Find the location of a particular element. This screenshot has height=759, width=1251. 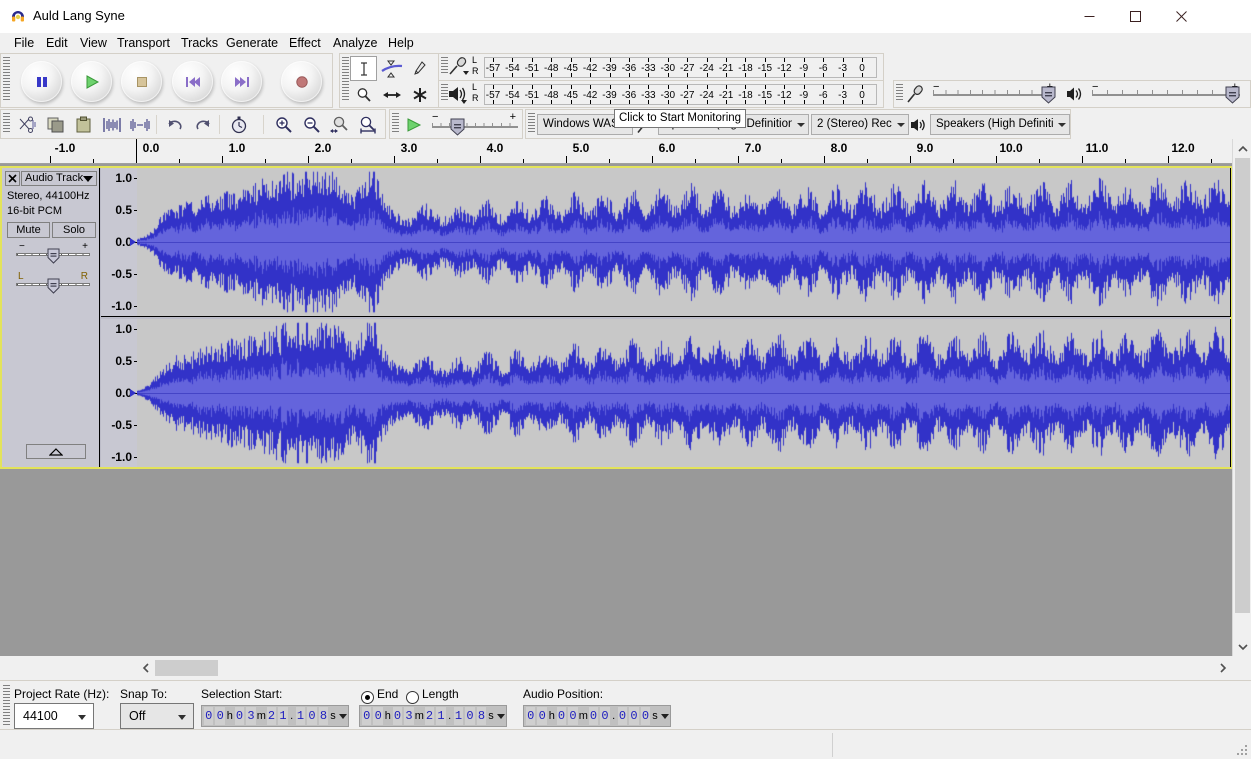

vertical-scrollbar-thumb is located at coordinates (1242, 385).